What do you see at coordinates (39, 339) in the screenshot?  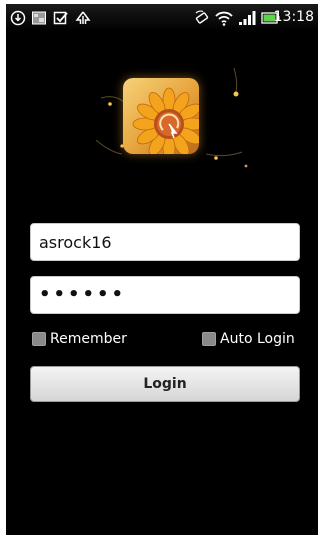 I see `remember-checkbox-box` at bounding box center [39, 339].